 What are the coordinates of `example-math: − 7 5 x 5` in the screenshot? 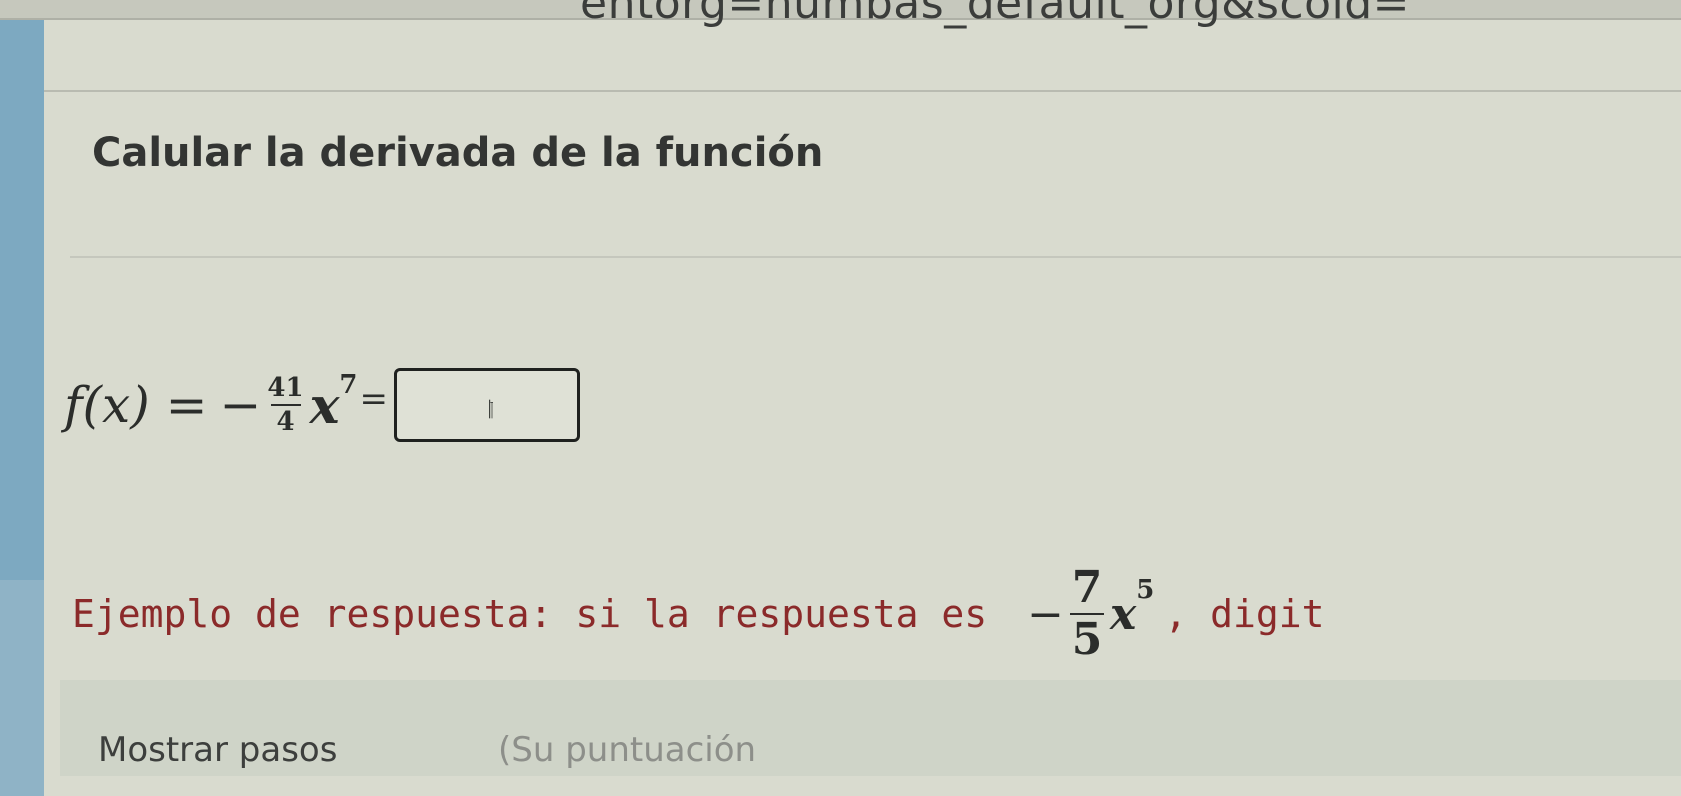 It's located at (1090, 614).